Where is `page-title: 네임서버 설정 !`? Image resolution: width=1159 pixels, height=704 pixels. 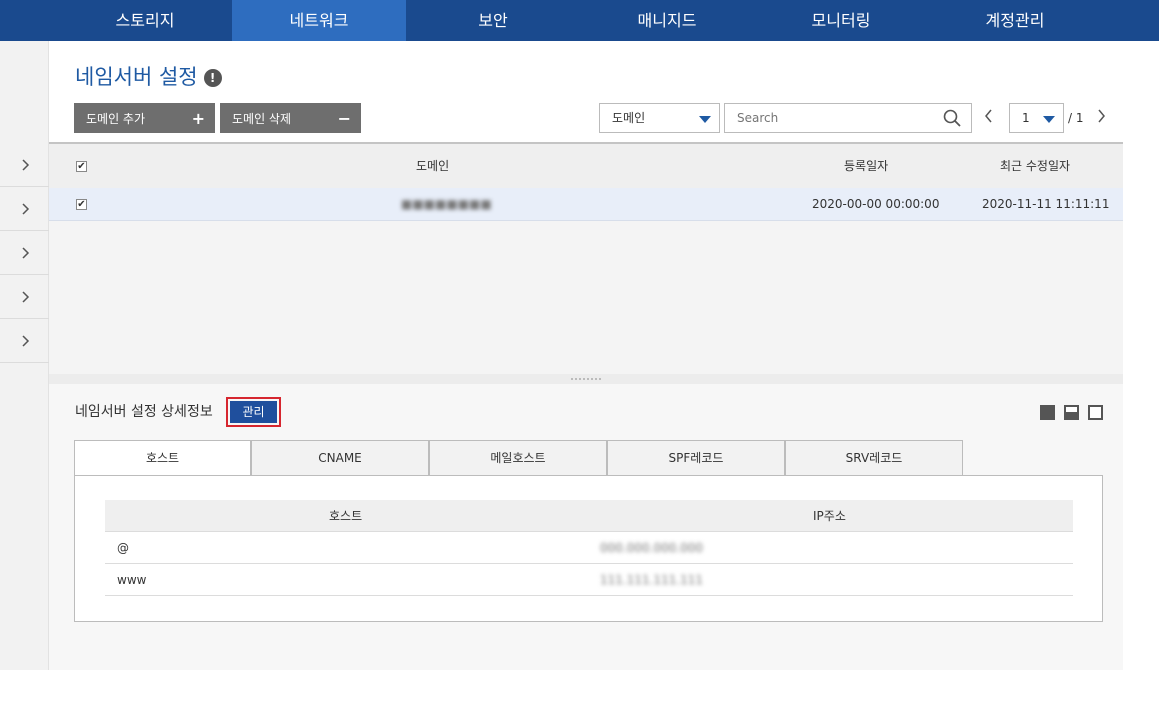 page-title: 네임서버 설정 ! is located at coordinates (148, 76).